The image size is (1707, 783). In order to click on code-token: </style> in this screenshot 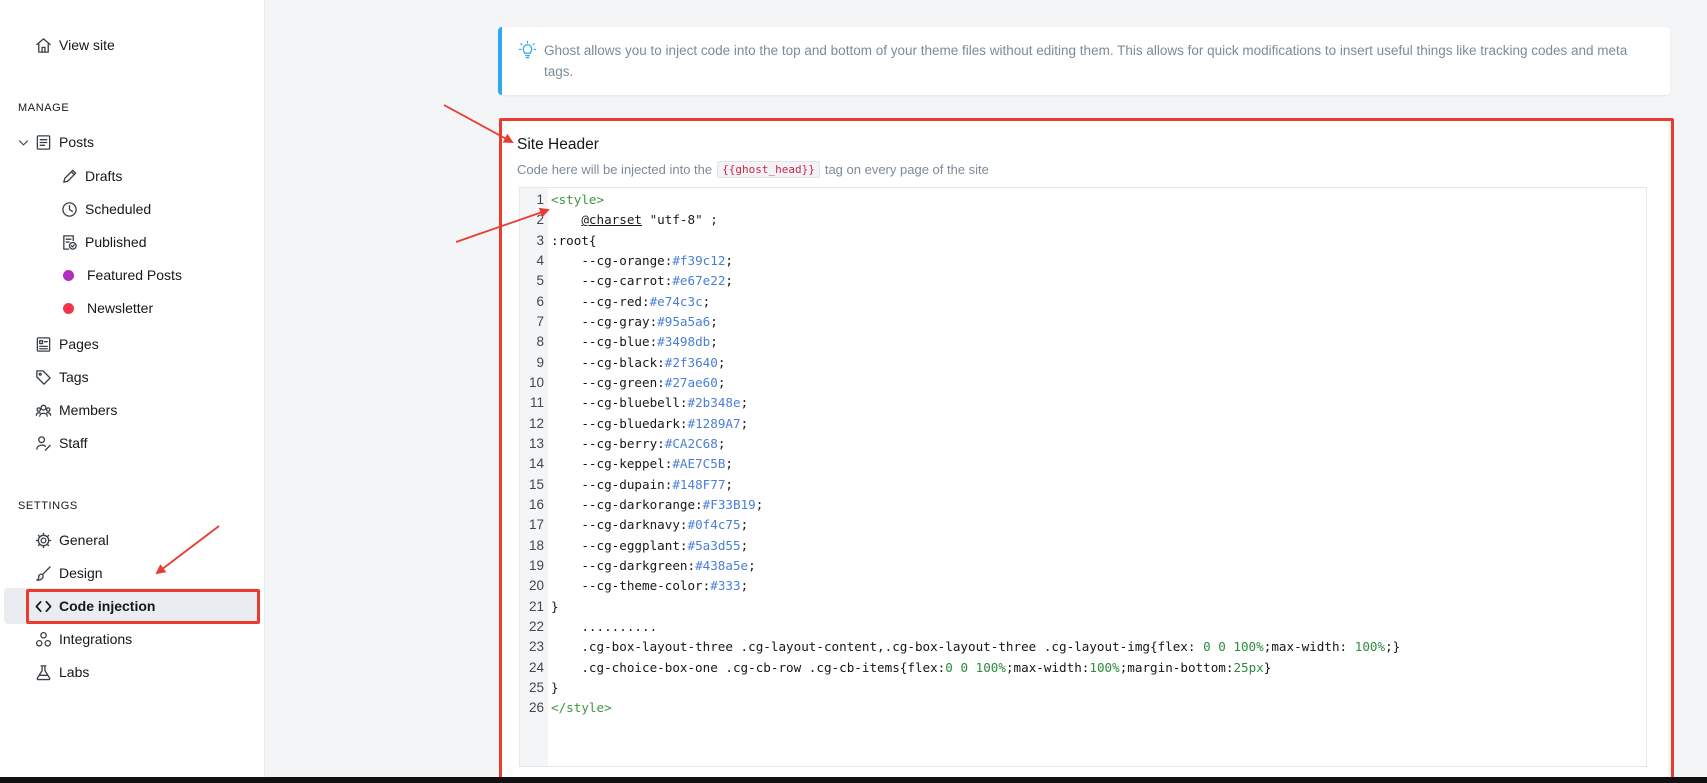, I will do `click(581, 708)`.